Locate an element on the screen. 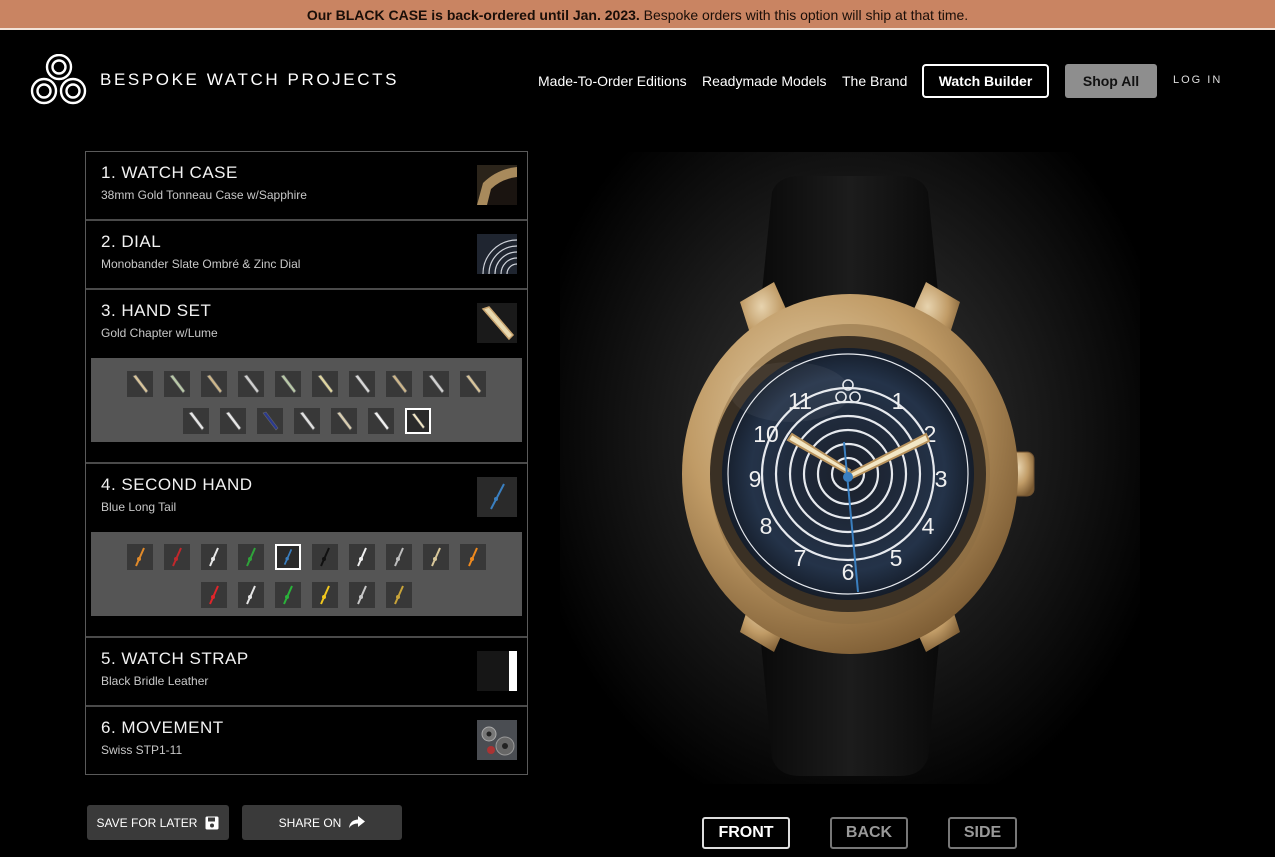  dial-numeral-6: 6 is located at coordinates (848, 572).